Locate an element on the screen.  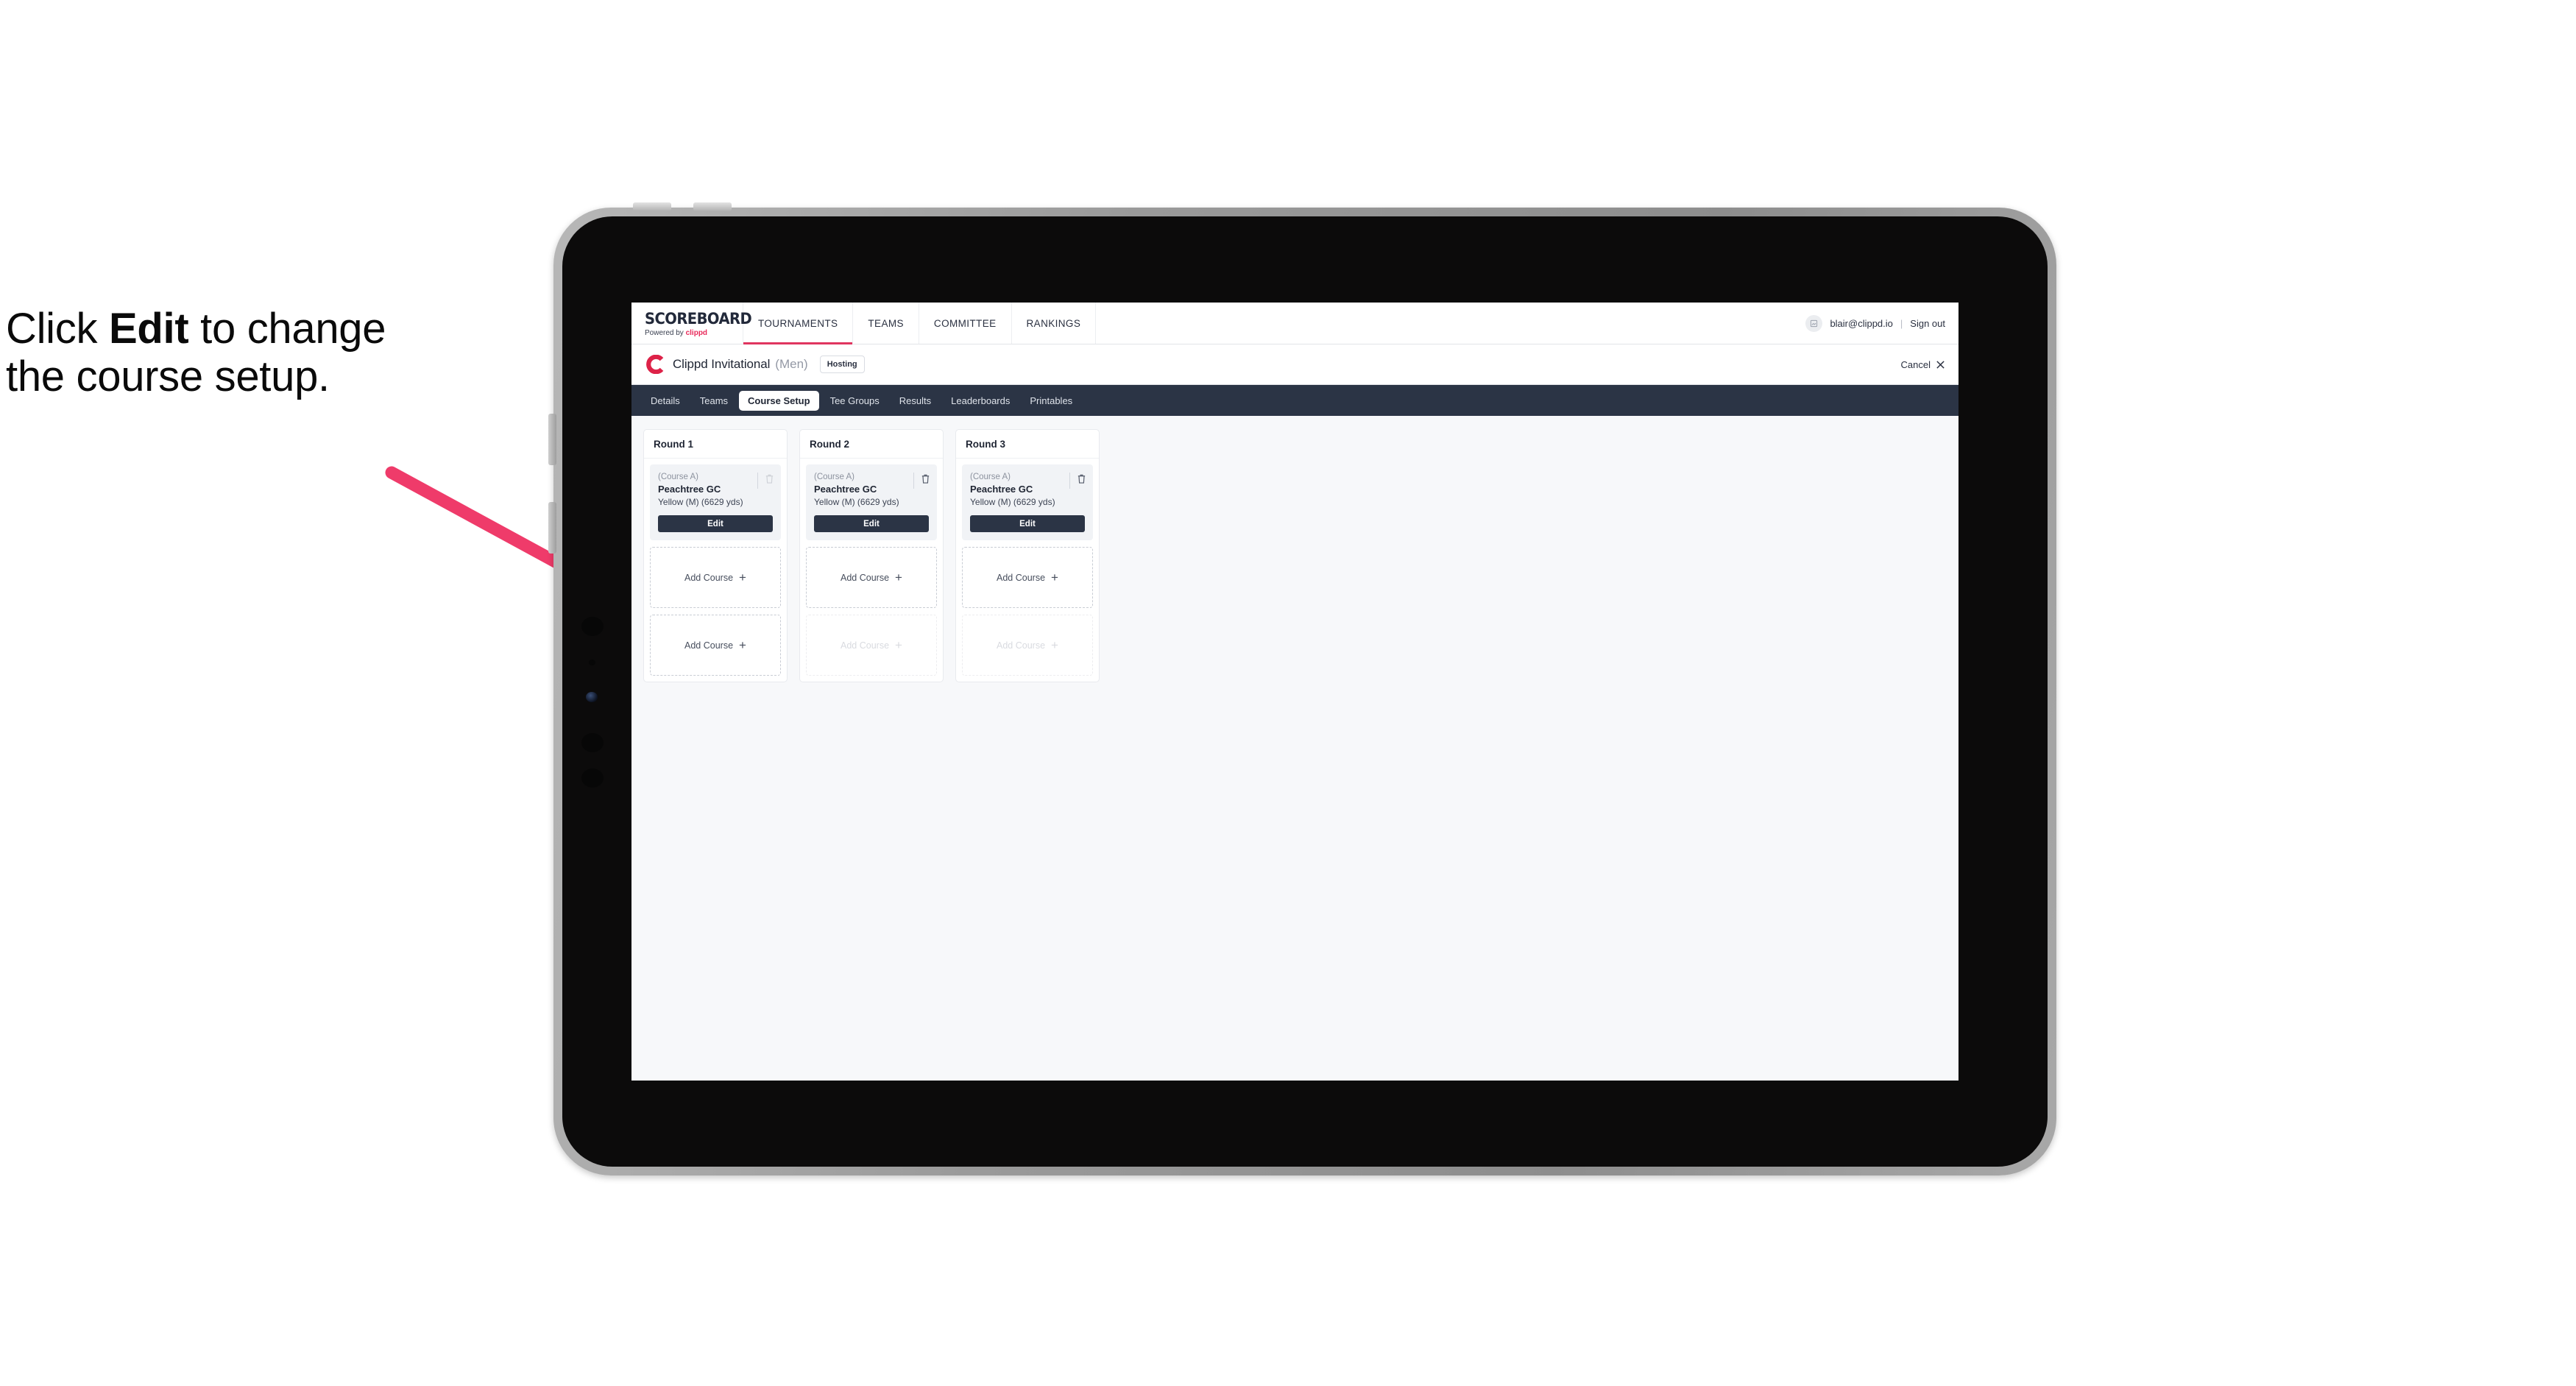
clippd-c-logo-icon is located at coordinates (655, 365).